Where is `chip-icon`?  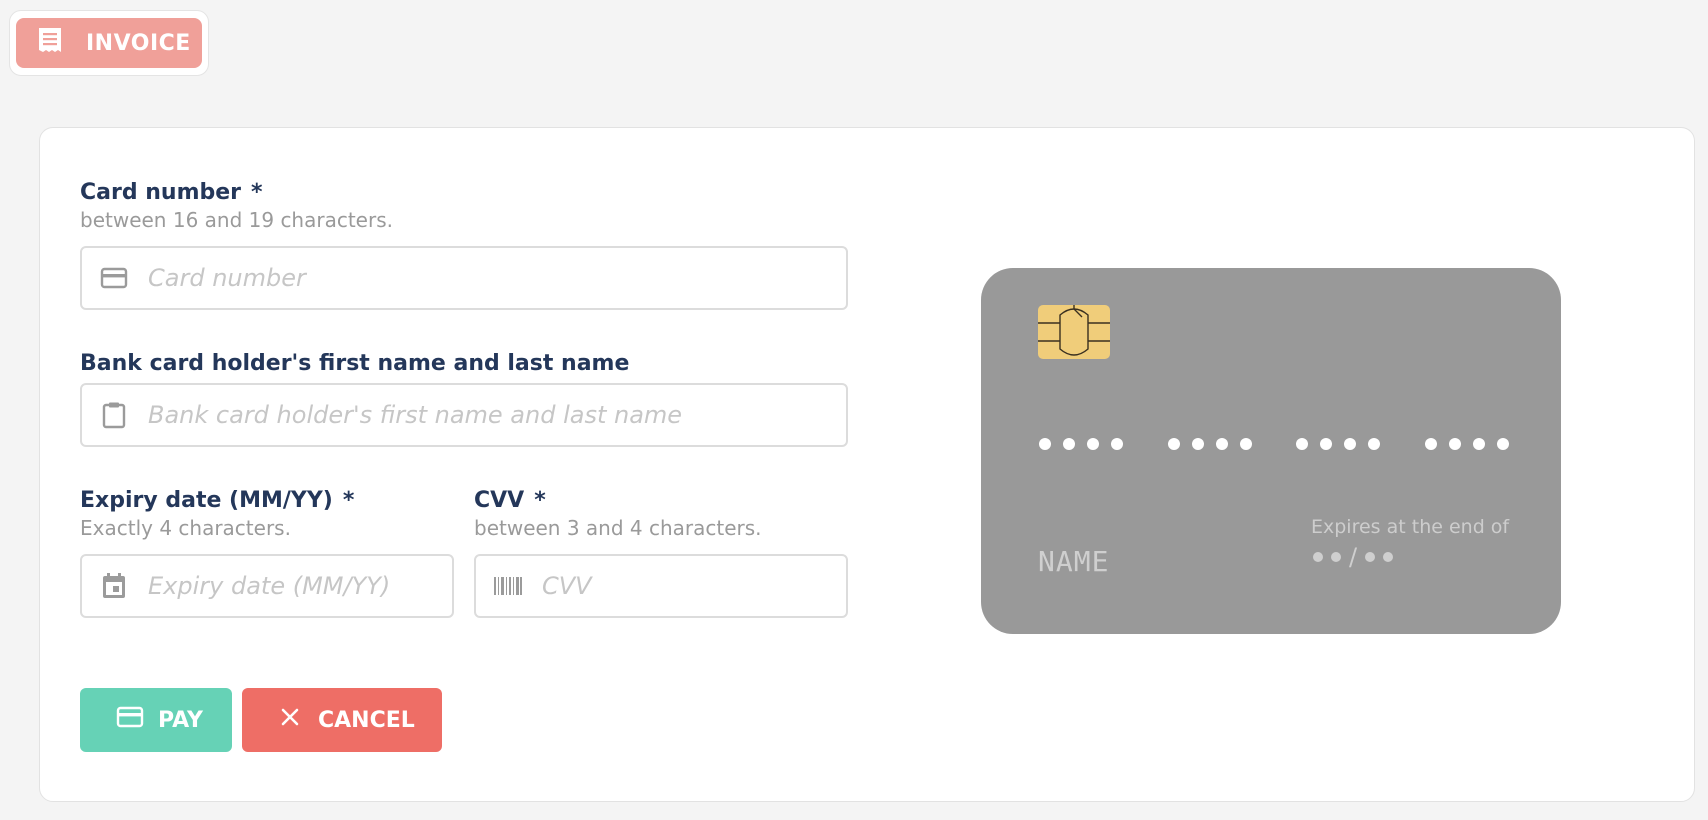
chip-icon is located at coordinates (1074, 332).